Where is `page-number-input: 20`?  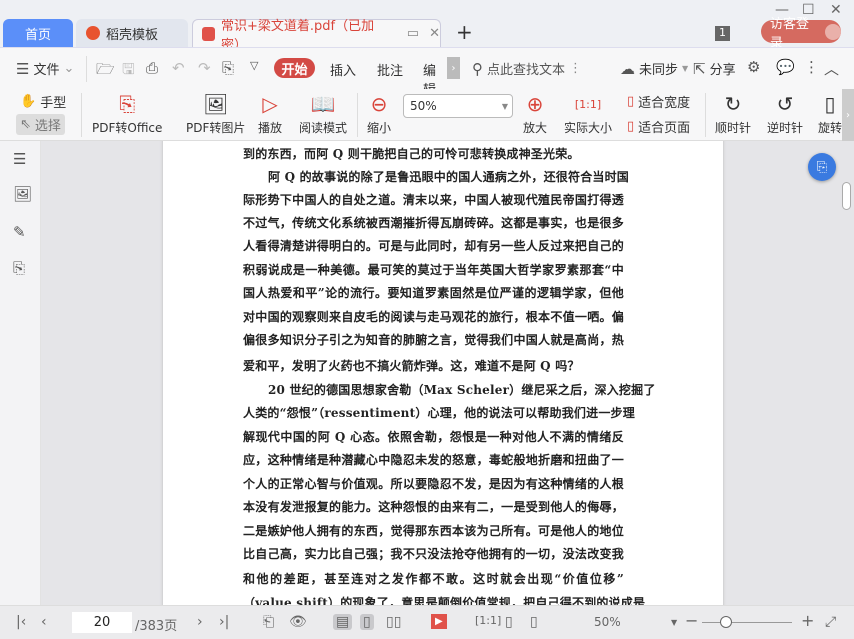 page-number-input: 20 is located at coordinates (102, 622).